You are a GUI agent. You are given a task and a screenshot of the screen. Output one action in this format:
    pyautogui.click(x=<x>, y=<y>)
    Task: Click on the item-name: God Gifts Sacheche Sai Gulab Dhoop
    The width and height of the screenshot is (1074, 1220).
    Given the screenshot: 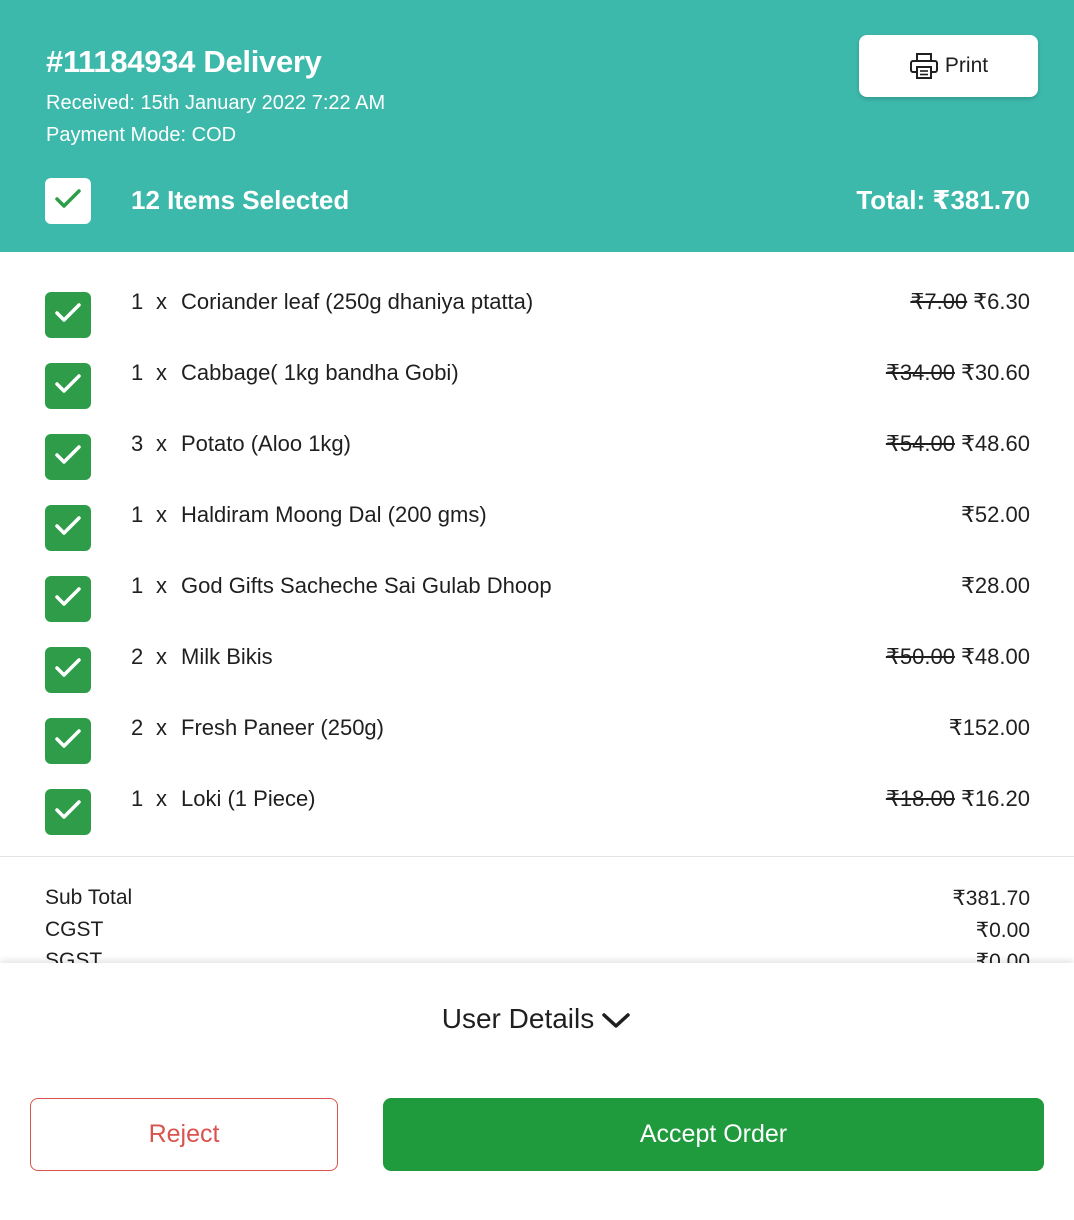 What is the action you would take?
    pyautogui.click(x=366, y=585)
    